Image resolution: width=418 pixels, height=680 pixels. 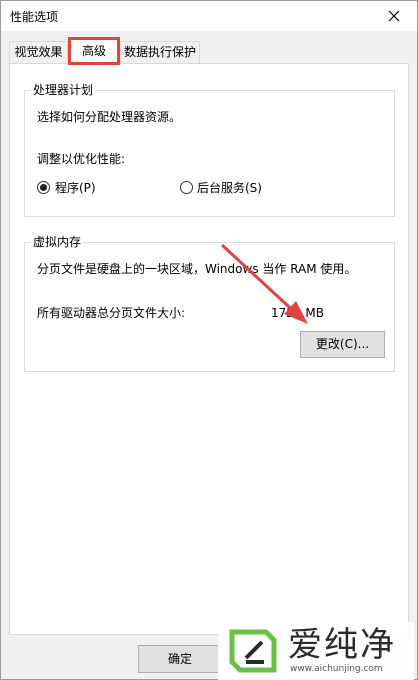 I want to click on tab-visual-effects: 视觉效果, so click(x=38, y=52).